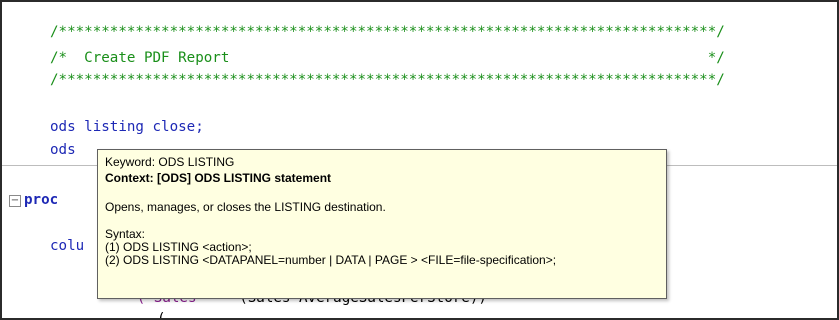  Describe the element at coordinates (67, 246) in the screenshot. I see `columns-line-partial: colu` at that location.